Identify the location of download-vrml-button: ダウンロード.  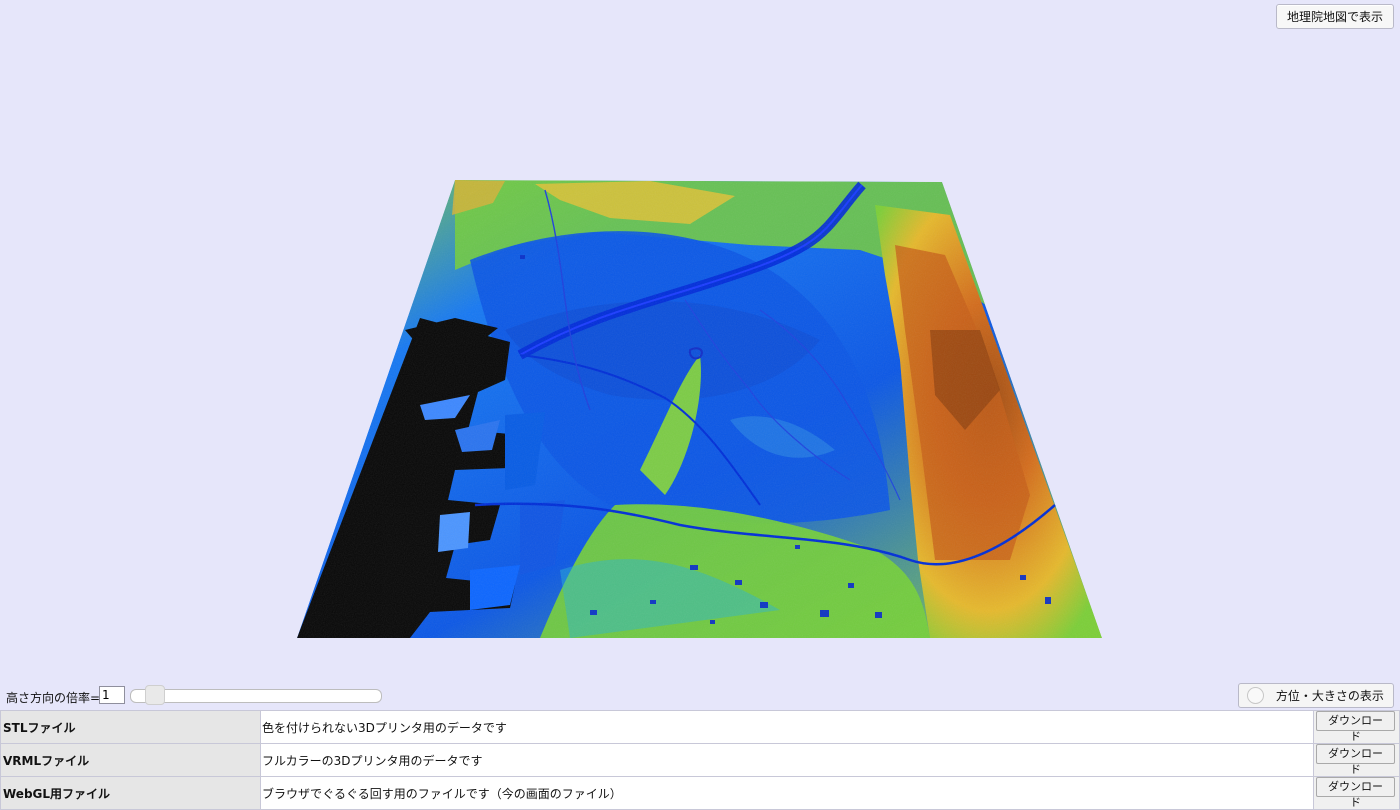
(1355, 760).